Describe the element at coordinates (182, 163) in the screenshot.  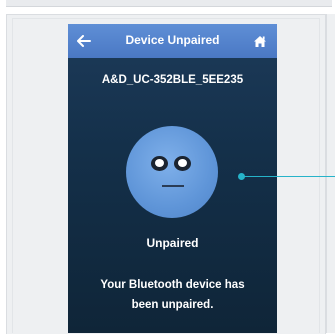
I see `right-eye` at that location.